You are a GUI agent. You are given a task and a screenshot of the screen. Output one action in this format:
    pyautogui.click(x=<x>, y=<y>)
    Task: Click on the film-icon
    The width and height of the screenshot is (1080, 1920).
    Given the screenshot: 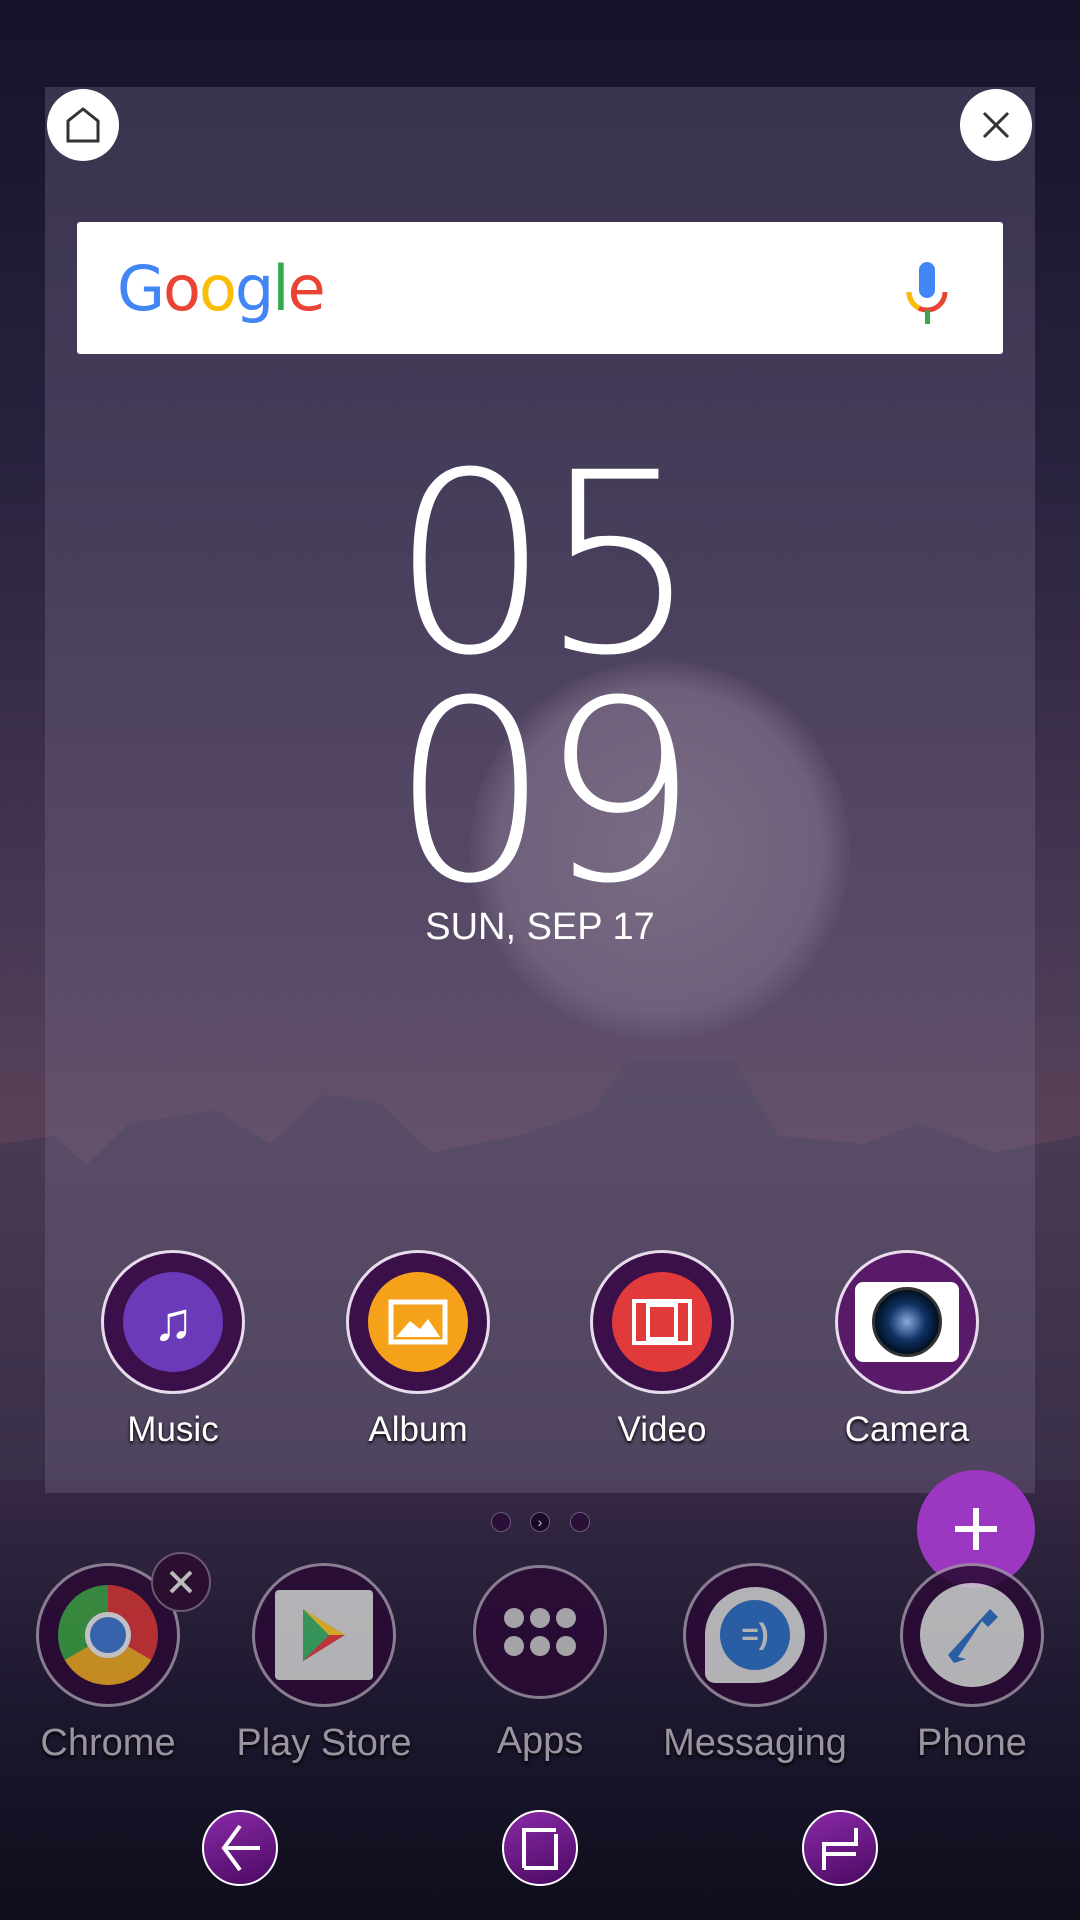 What is the action you would take?
    pyautogui.click(x=662, y=1322)
    